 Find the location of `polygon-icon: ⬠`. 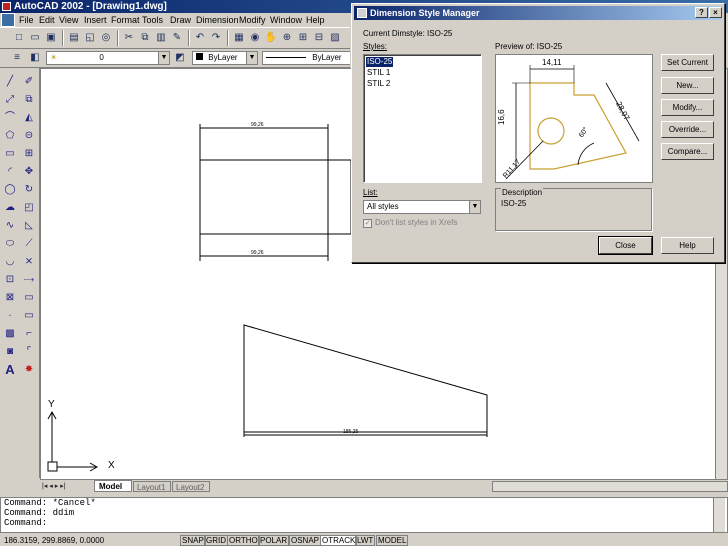

polygon-icon: ⬠ is located at coordinates (10, 136).